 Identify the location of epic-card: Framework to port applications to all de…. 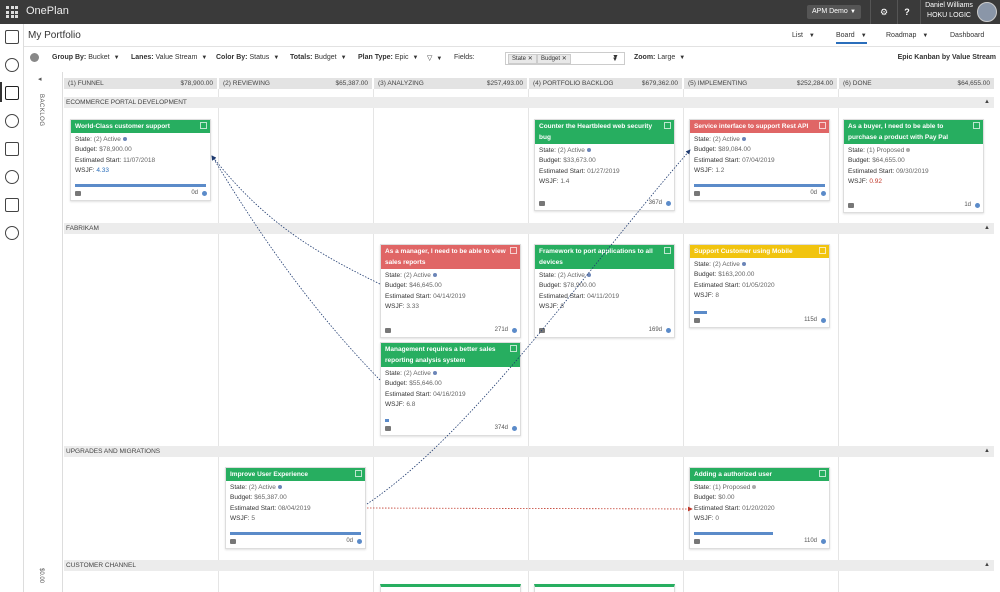
(604, 291).